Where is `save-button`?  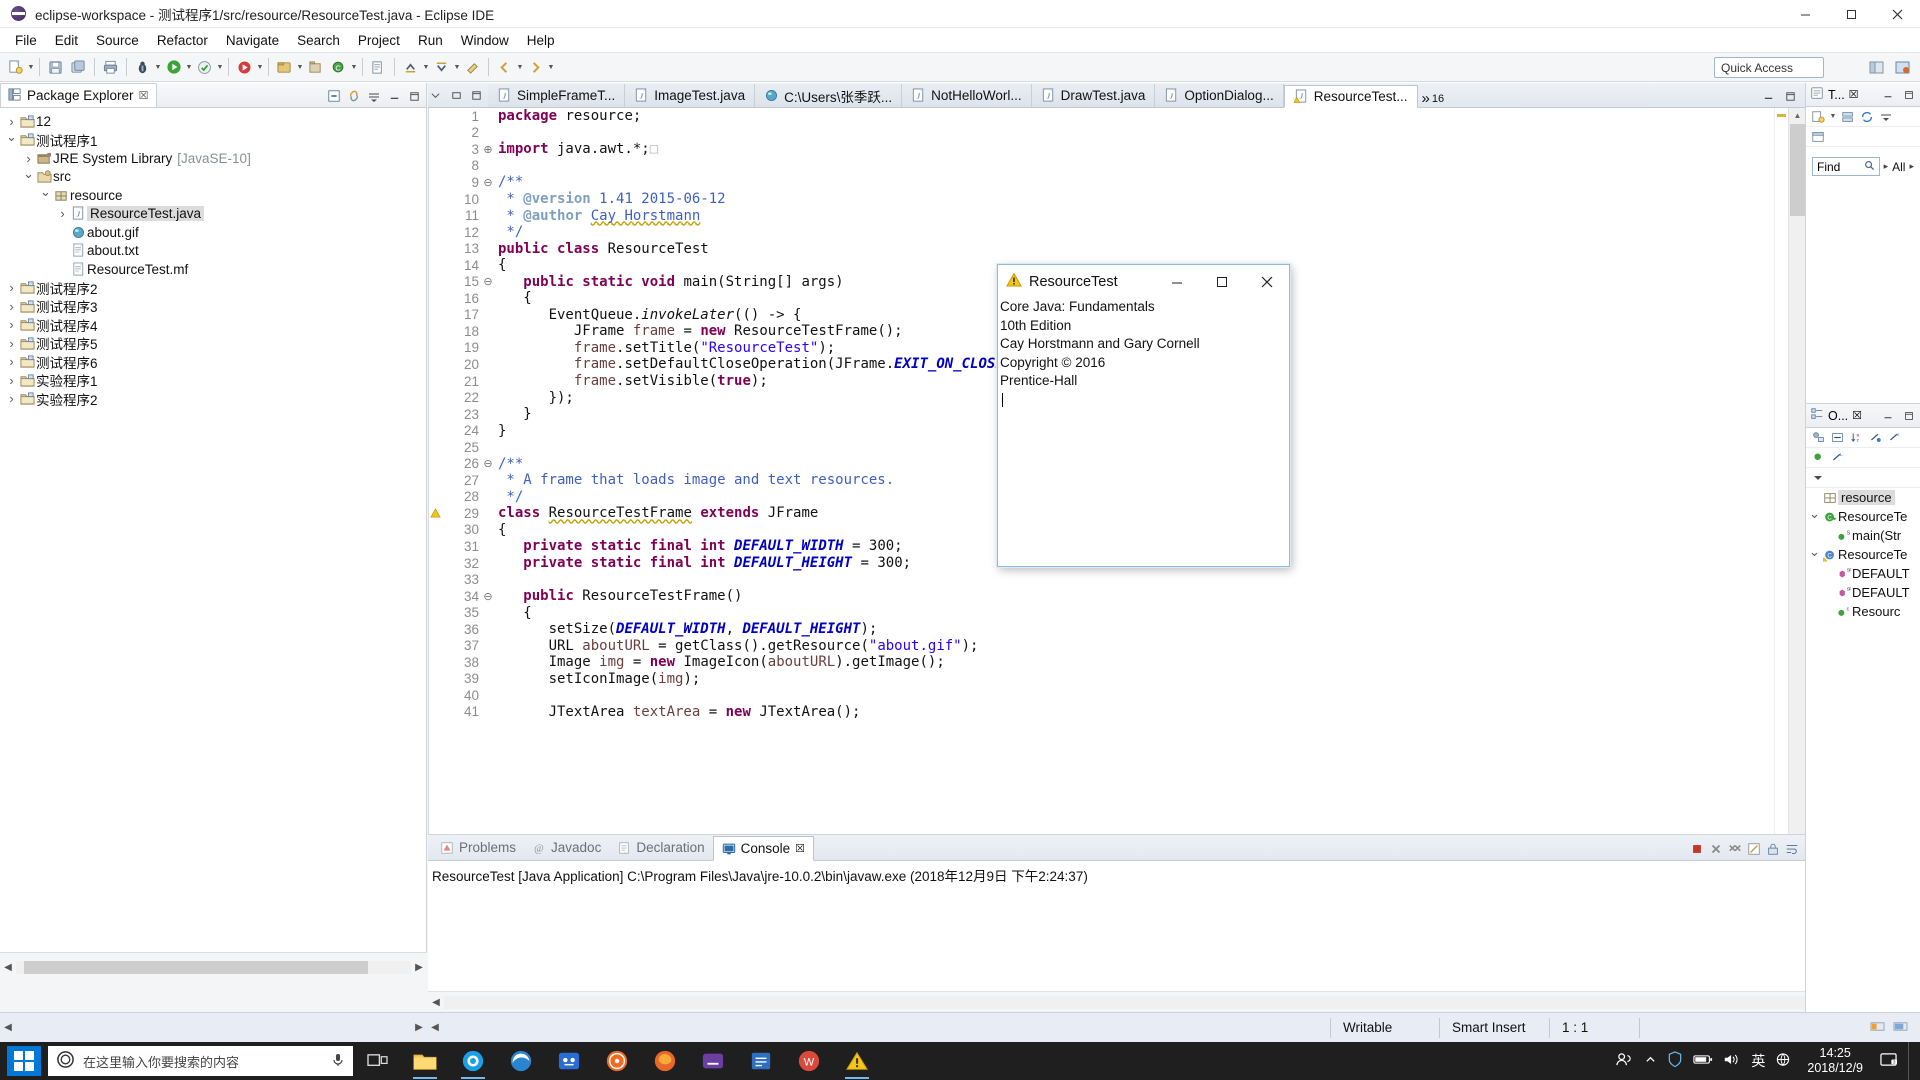
save-button is located at coordinates (55, 67).